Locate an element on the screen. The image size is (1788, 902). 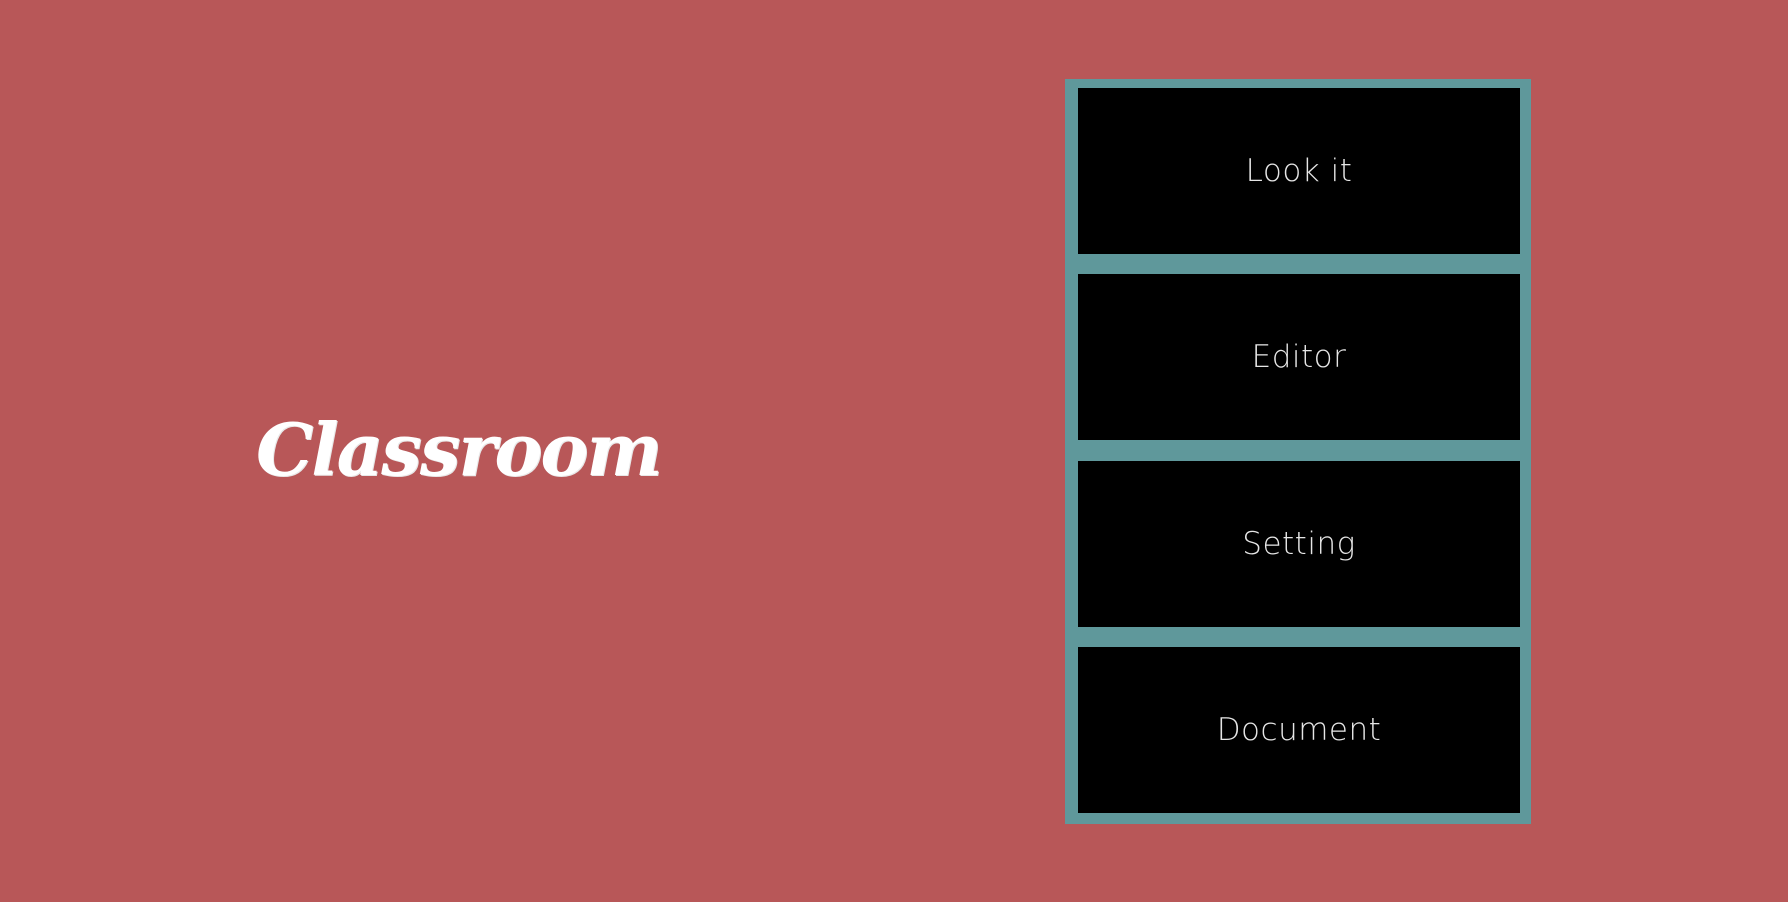
look-it-button: Look it is located at coordinates (1299, 171).